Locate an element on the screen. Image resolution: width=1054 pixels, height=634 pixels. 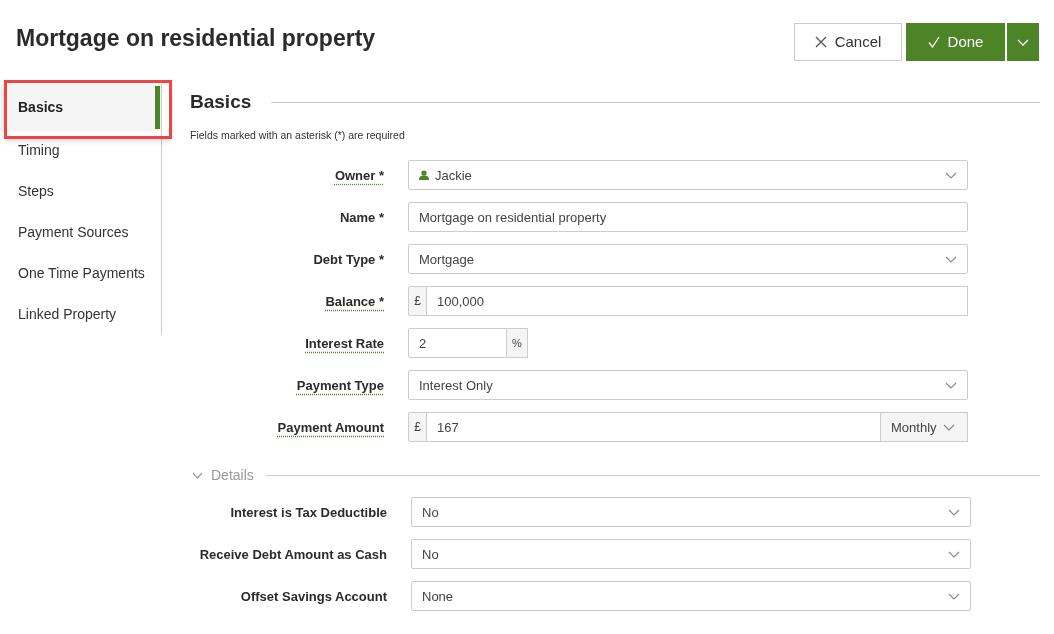
field-label: Debt Type * is located at coordinates (348, 259).